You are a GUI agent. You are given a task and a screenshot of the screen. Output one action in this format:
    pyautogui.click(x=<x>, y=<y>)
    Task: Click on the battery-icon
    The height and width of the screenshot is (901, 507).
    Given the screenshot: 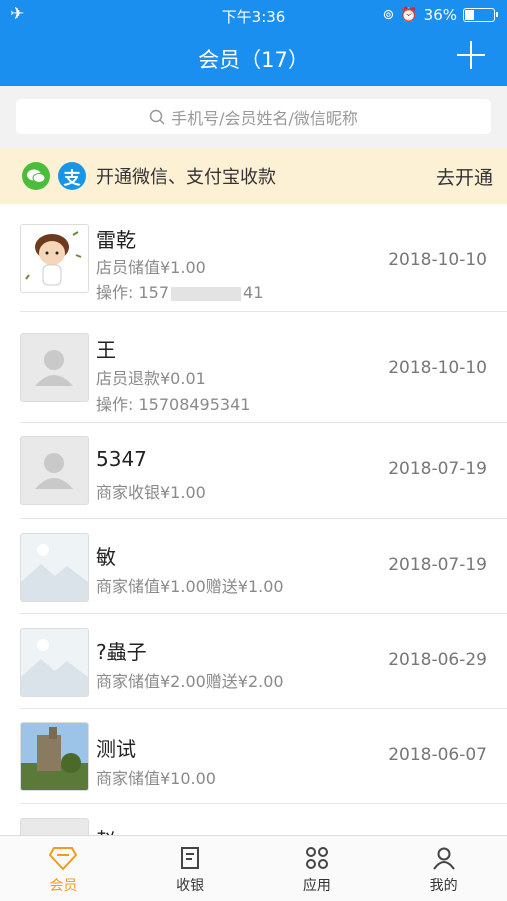 What is the action you would take?
    pyautogui.click(x=480, y=15)
    